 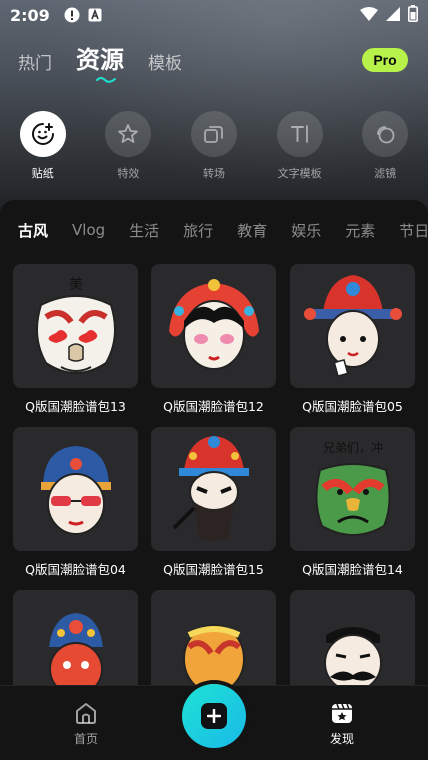 What do you see at coordinates (88, 230) in the screenshot?
I see `category-vlog: Vlog` at bounding box center [88, 230].